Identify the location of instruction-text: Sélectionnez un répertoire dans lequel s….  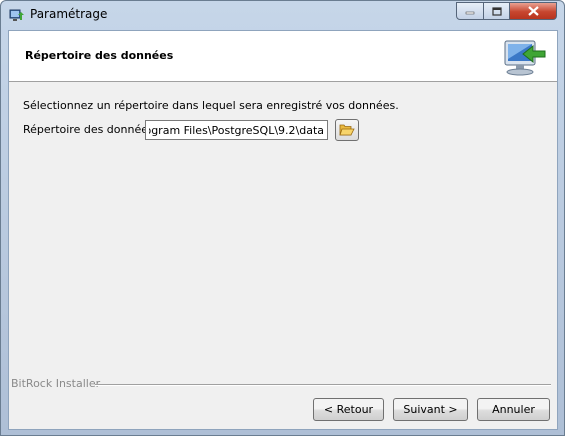
(211, 105).